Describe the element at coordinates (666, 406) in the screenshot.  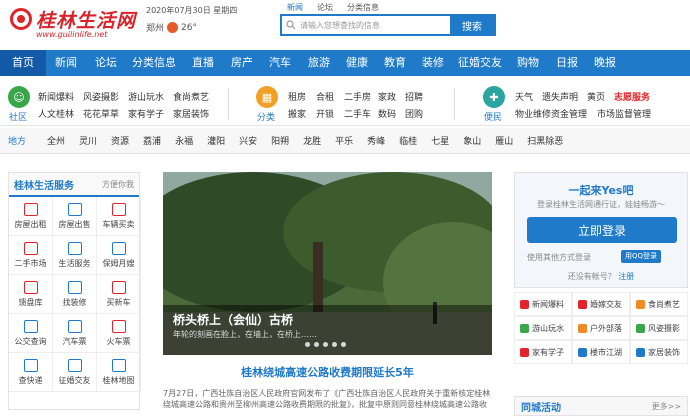
I see `activities-more-link: 更多>>` at that location.